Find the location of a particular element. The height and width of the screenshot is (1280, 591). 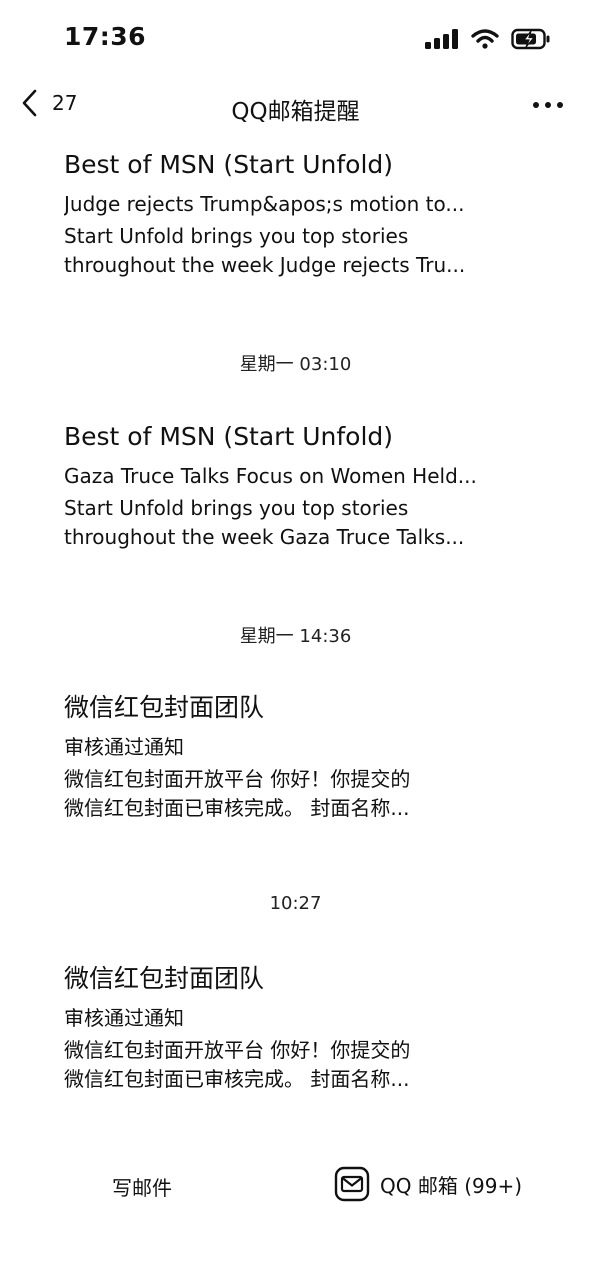

status-time: 17:36 is located at coordinates (105, 36).